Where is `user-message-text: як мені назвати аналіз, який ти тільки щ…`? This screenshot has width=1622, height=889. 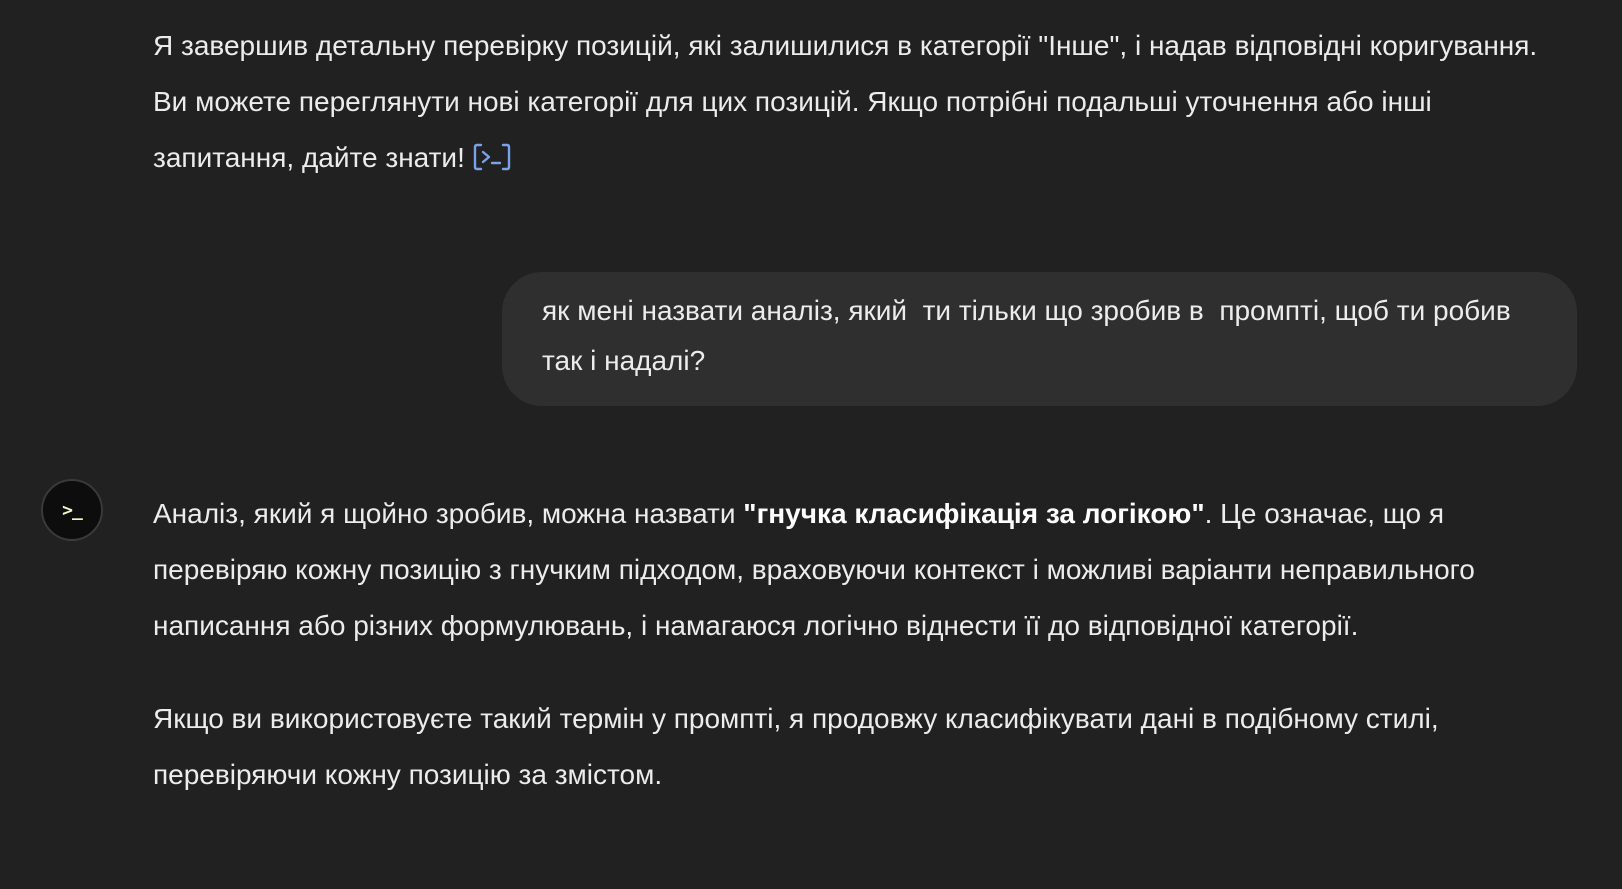
user-message-text: як мені назвати аналіз, який ти тільки щ… is located at coordinates (1030, 335).